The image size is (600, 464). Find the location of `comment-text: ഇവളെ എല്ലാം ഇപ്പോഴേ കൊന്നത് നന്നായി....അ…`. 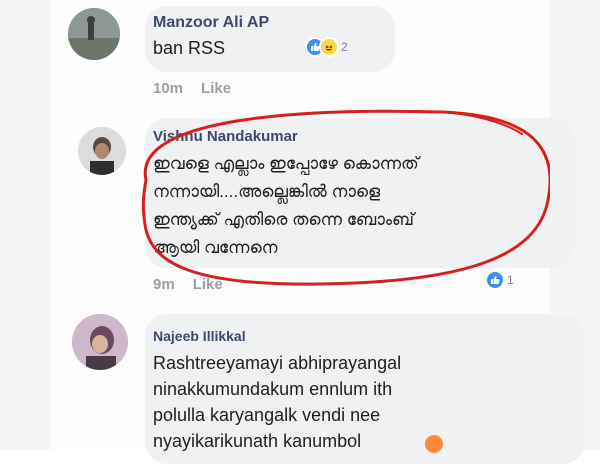

comment-text: ഇവളെ എല്ലാം ഇപ്പോഴേ കൊന്നത് നന്നായി....അ… is located at coordinates (286, 206).